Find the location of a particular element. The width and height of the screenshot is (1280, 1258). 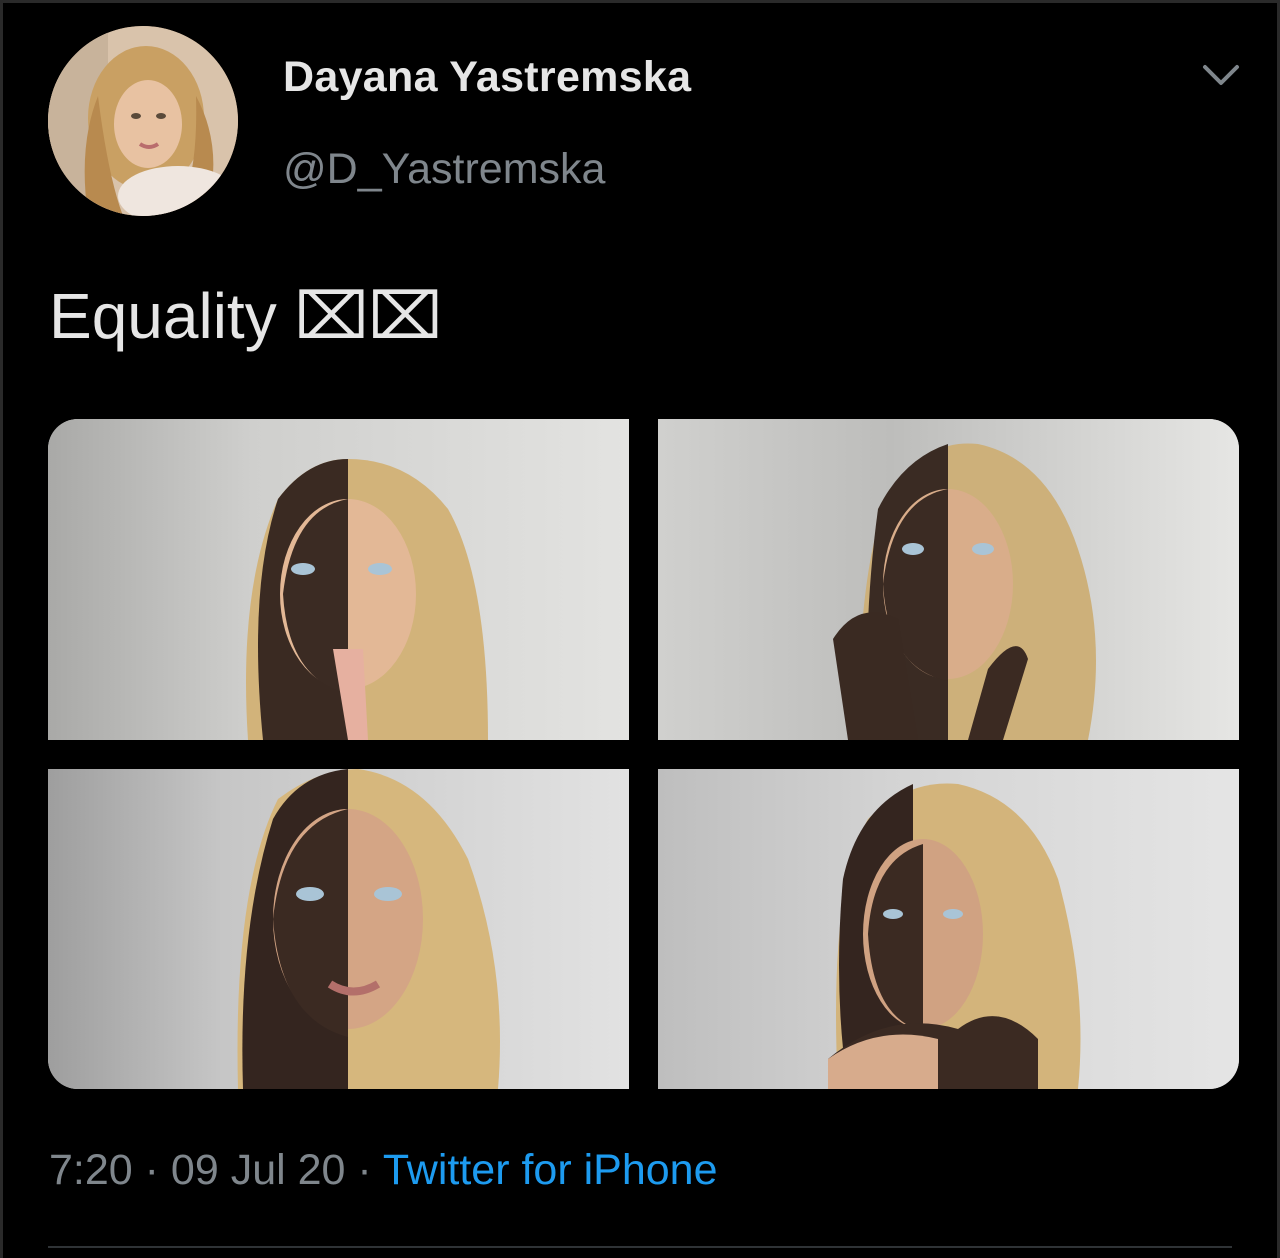

display-name: Dayana Yastremska is located at coordinates (487, 77).